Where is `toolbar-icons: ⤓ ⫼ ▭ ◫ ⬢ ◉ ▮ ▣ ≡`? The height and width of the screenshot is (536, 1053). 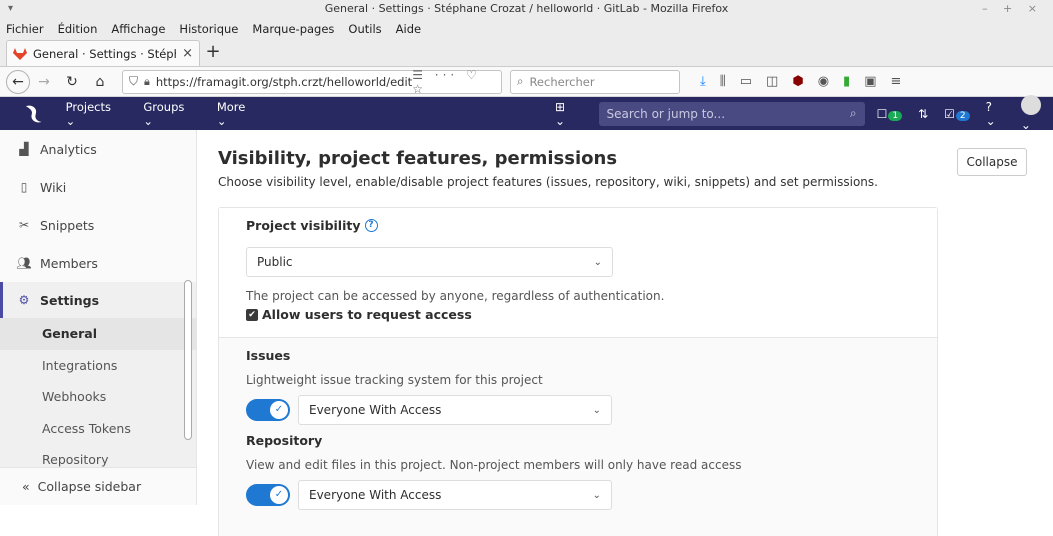
toolbar-icons: ⤓ ⫼ ▭ ◫ ⬢ ◉ ▮ ▣ ≡ is located at coordinates (800, 81).